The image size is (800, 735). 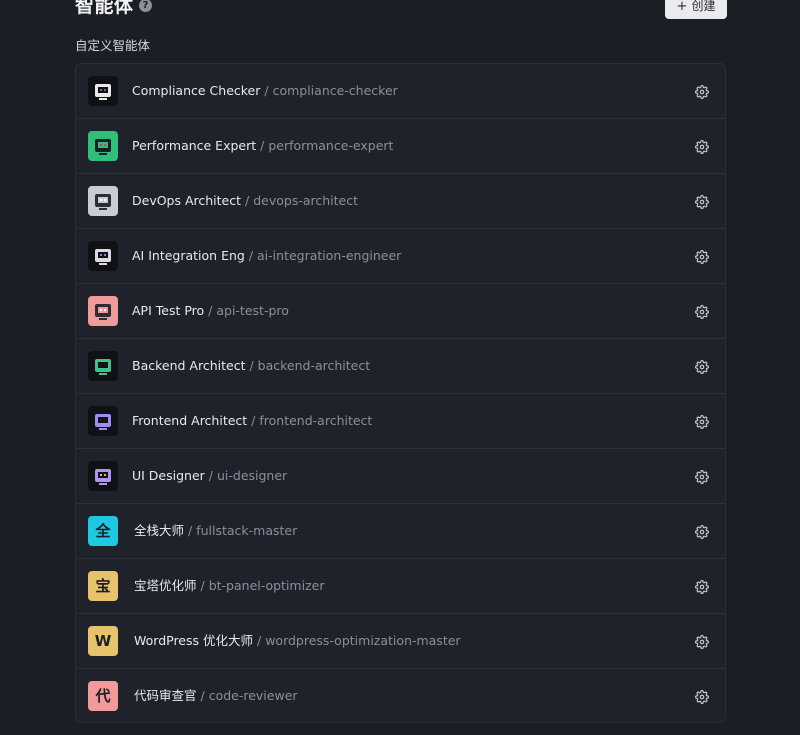 What do you see at coordinates (113, 45) in the screenshot?
I see `section-title: 自定义智能体` at bounding box center [113, 45].